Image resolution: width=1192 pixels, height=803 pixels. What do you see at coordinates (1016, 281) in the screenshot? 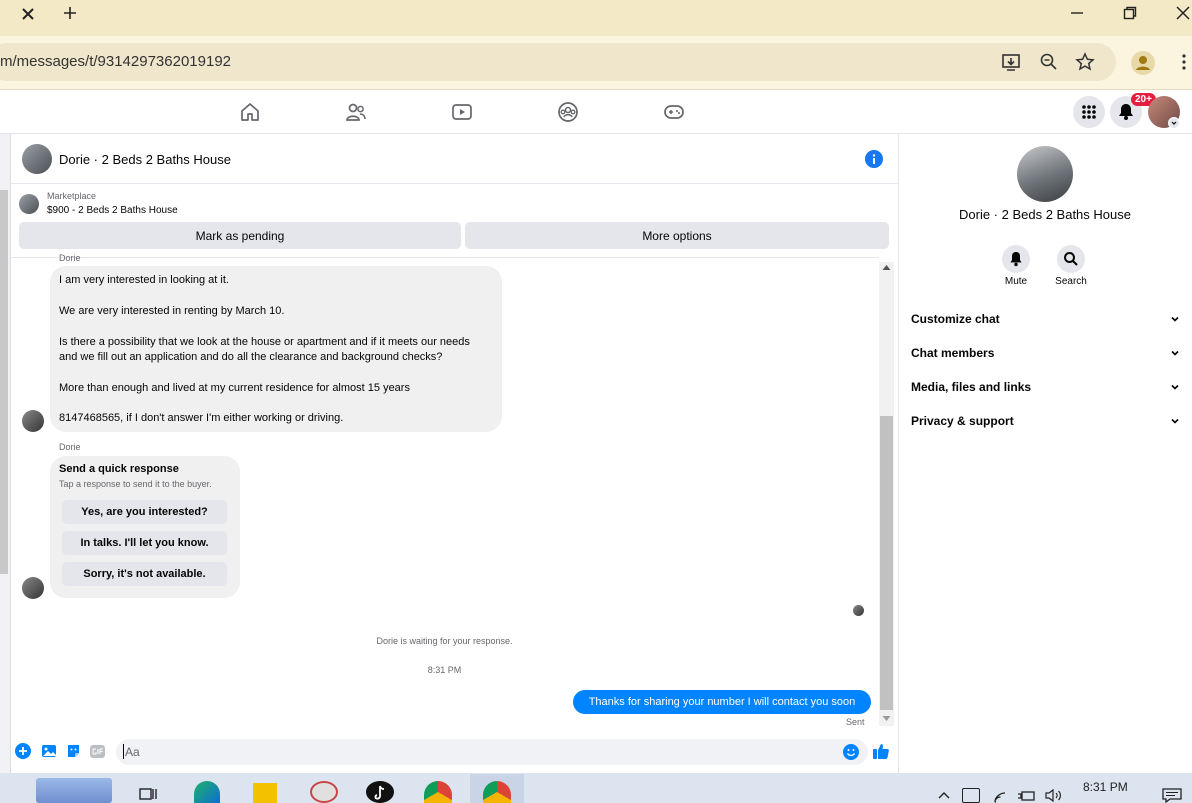
I see `mute-label: Mute` at bounding box center [1016, 281].